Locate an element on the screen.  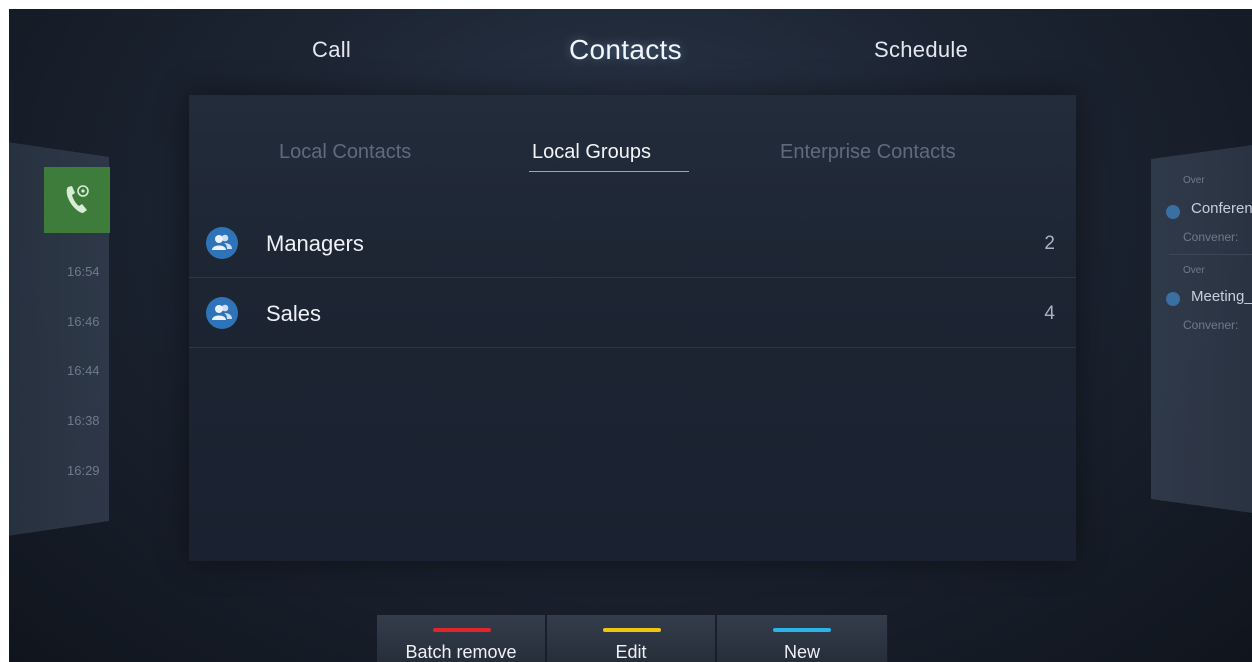
call-history-tile is located at coordinates (77, 200).